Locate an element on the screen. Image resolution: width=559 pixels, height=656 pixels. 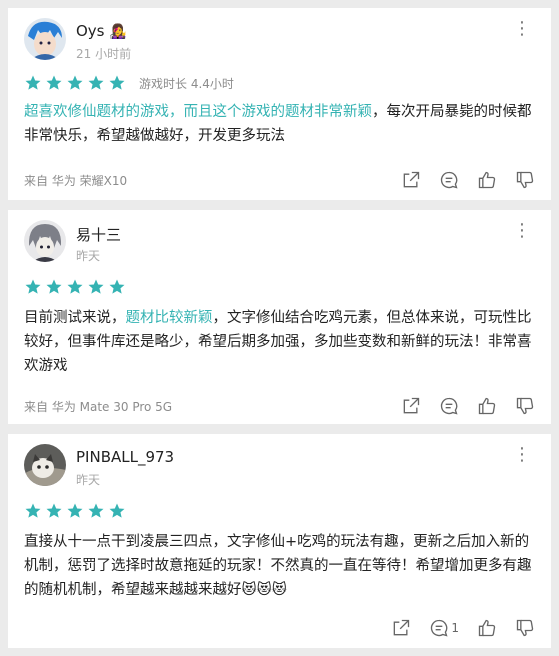
comment-count: 1 is located at coordinates (455, 628).